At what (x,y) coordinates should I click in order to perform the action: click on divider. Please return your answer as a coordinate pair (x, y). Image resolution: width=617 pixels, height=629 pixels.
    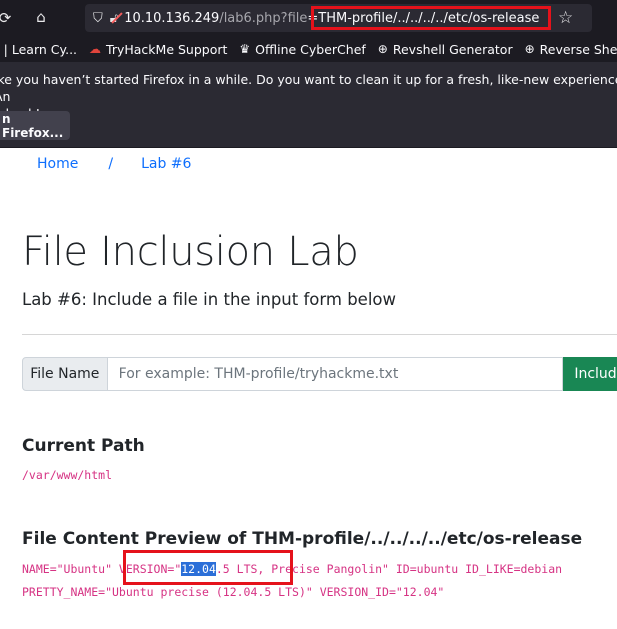
    Looking at the image, I should click on (319, 334).